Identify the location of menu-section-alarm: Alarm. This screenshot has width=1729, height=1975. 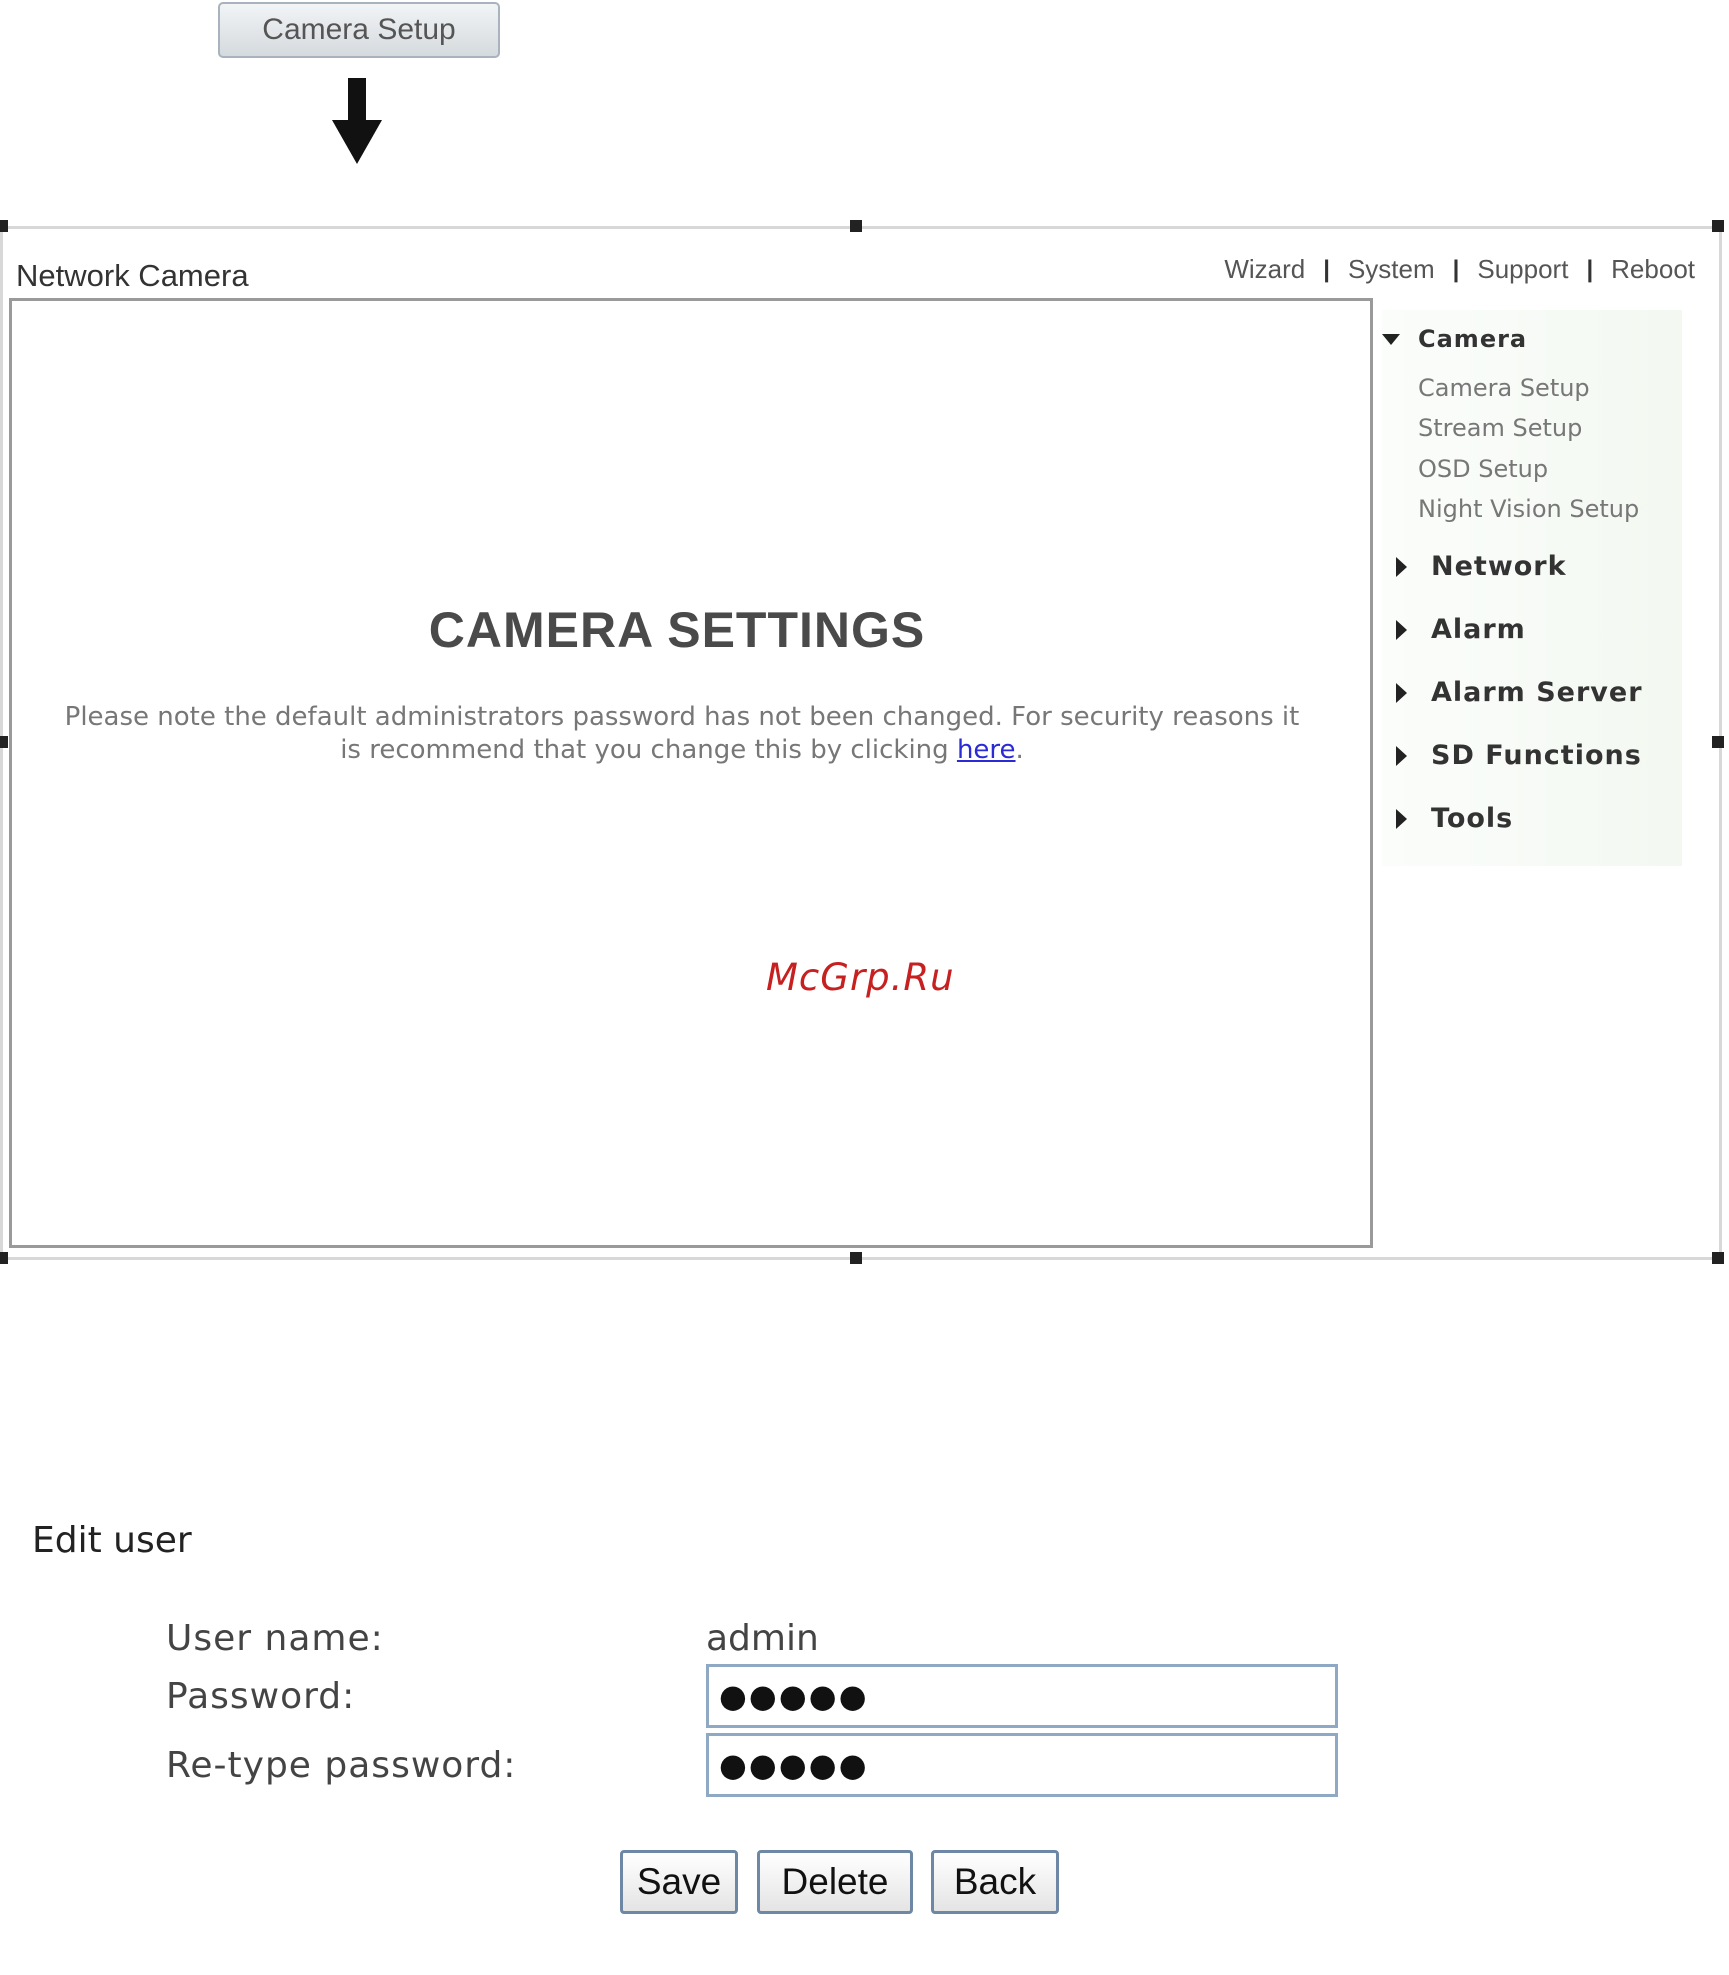
(1461, 629).